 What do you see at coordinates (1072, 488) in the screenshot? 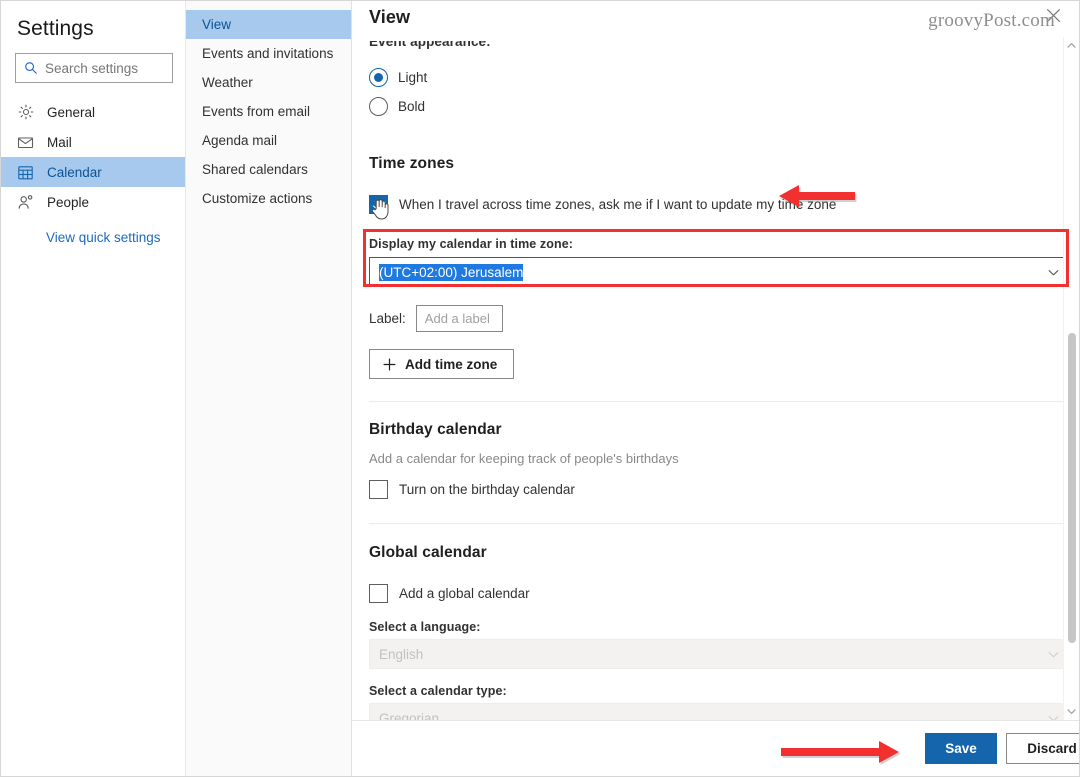
I see `scrollbar-thumb` at bounding box center [1072, 488].